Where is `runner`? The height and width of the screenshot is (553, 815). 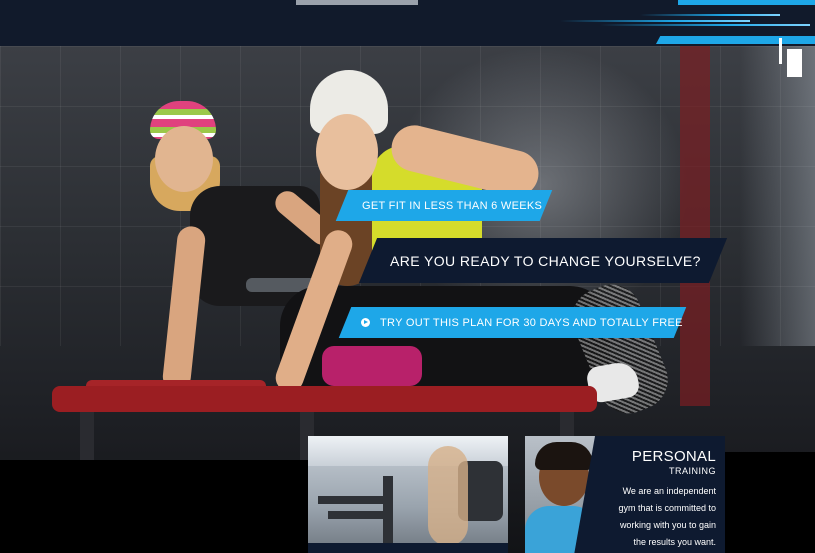
runner is located at coordinates (448, 496).